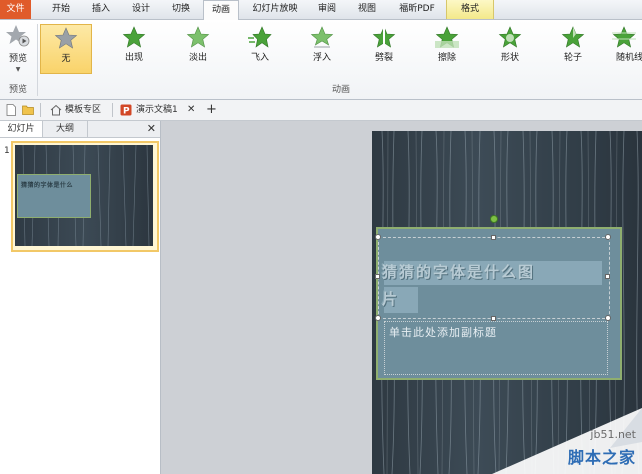 The image size is (642, 474). What do you see at coordinates (377, 276) in the screenshot?
I see `resize-handle-w` at bounding box center [377, 276].